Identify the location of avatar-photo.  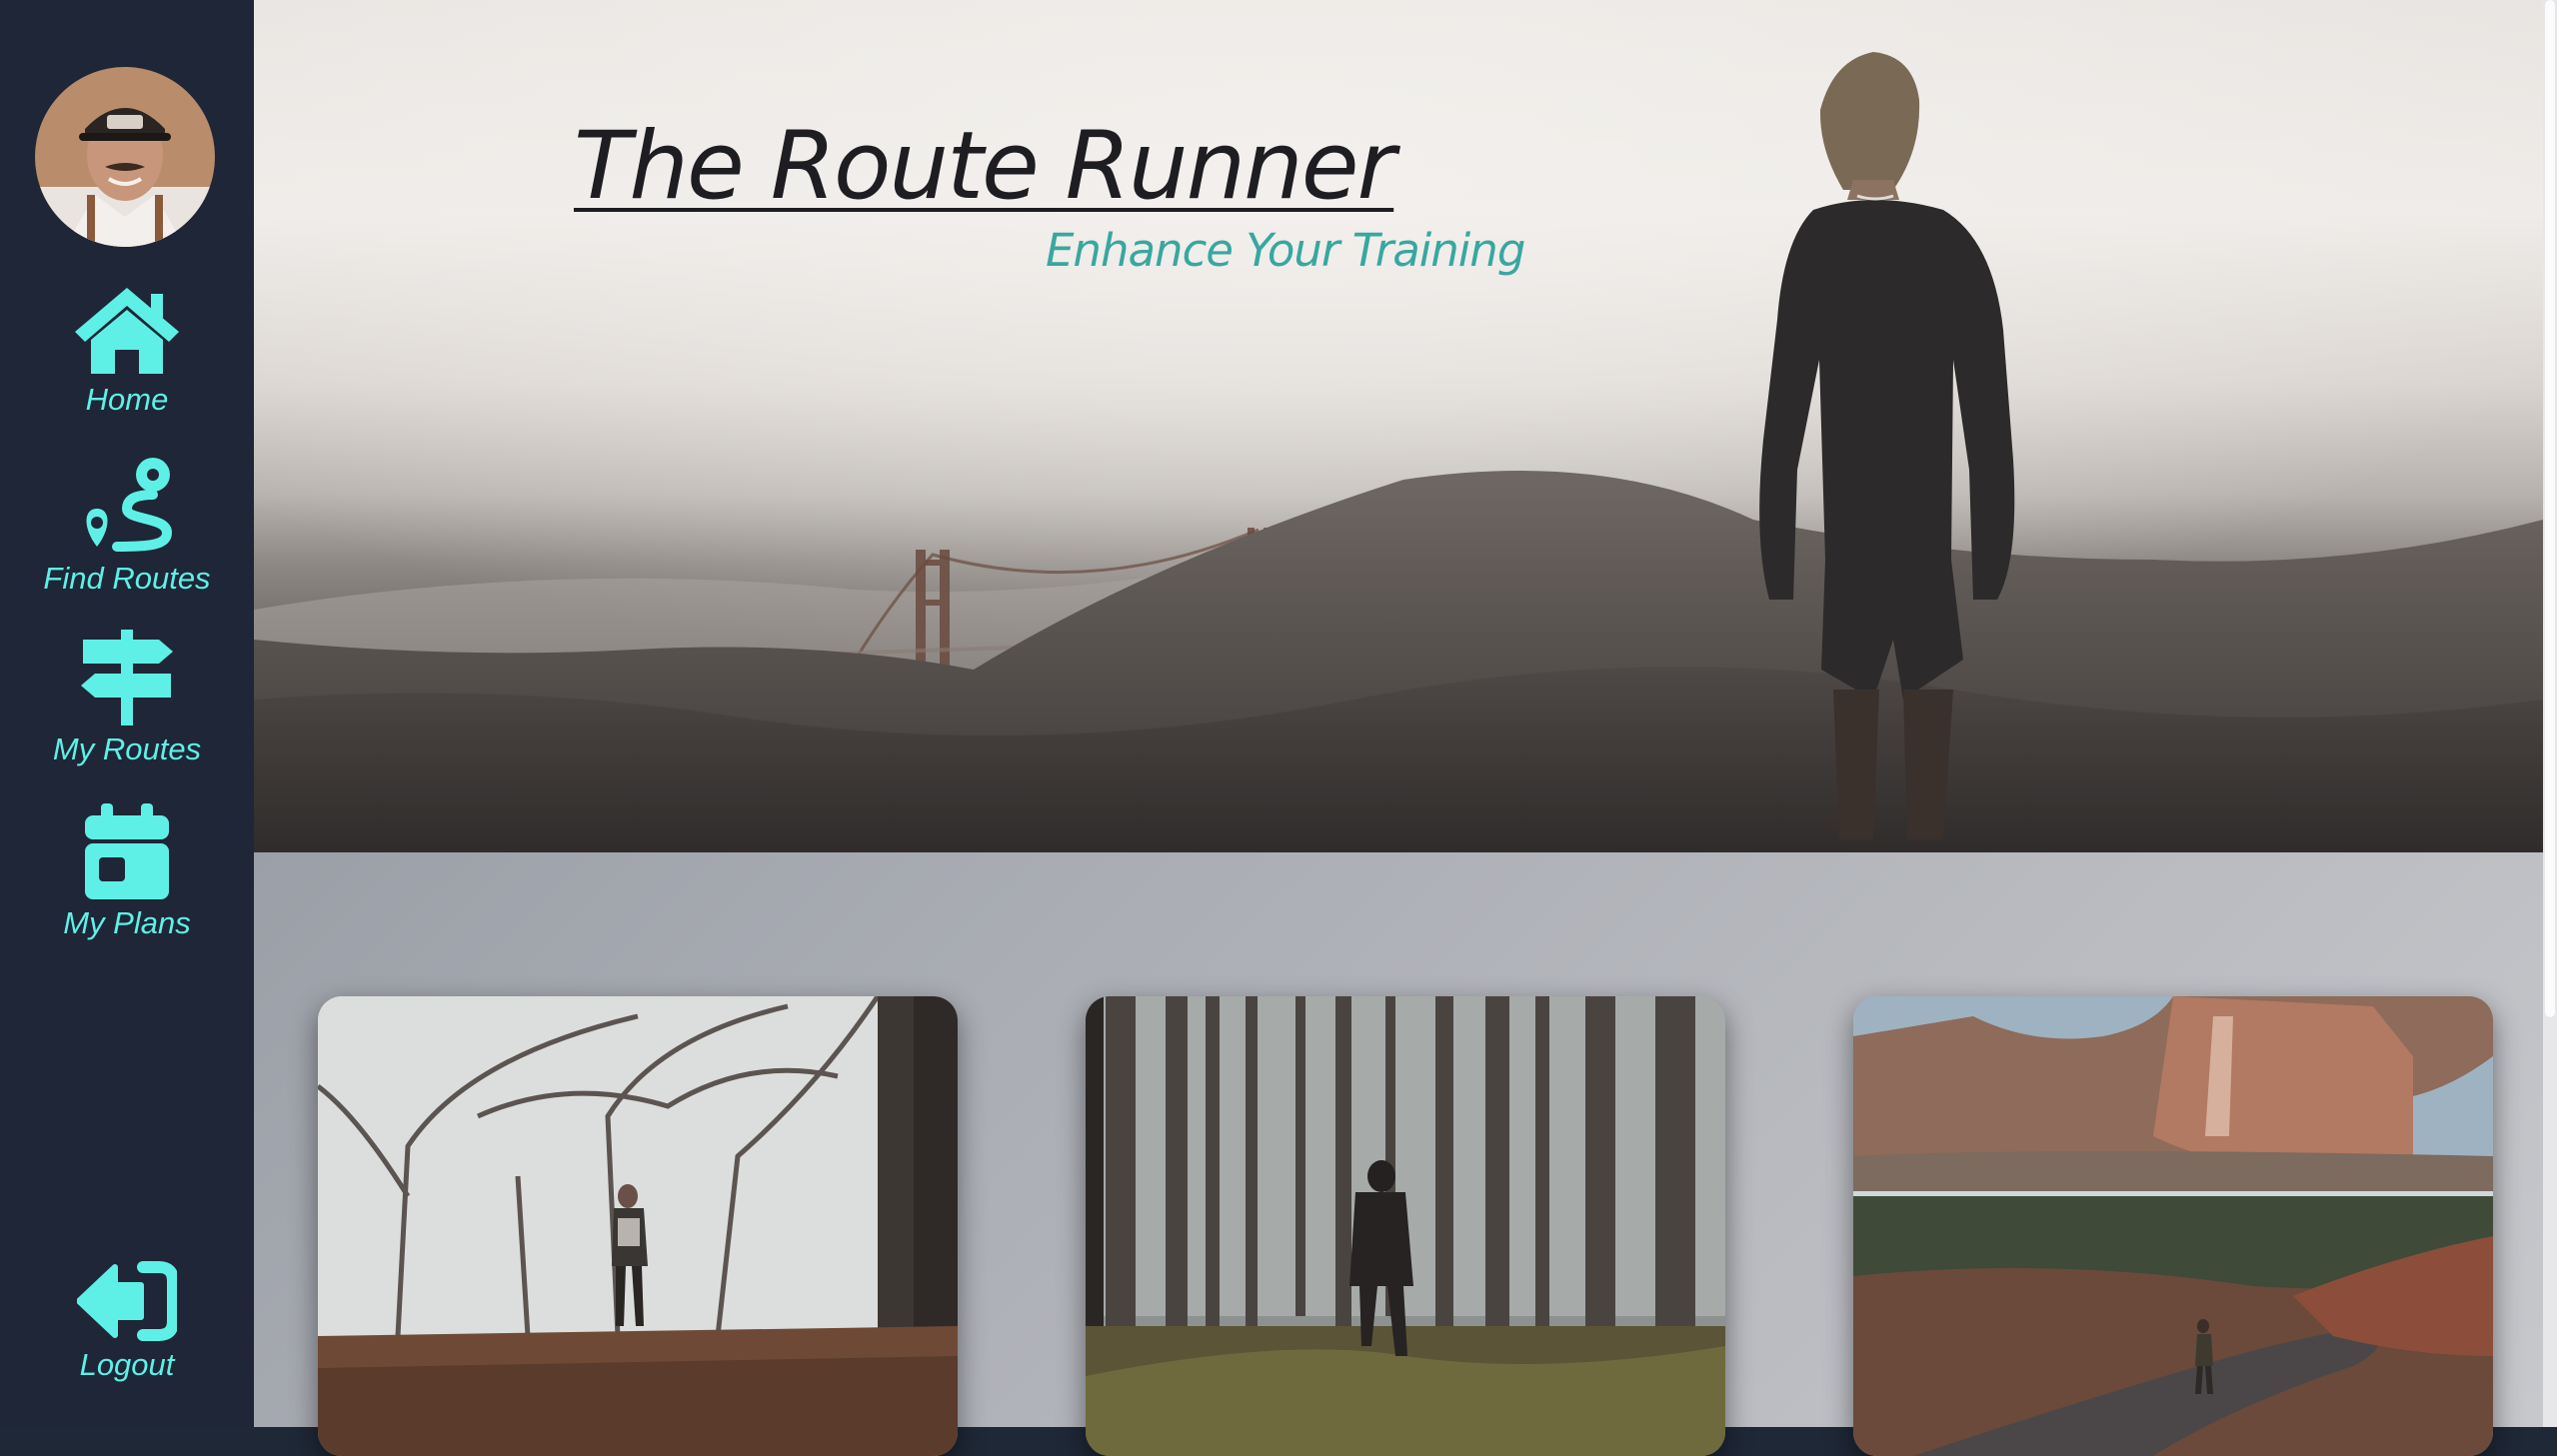
(125, 157).